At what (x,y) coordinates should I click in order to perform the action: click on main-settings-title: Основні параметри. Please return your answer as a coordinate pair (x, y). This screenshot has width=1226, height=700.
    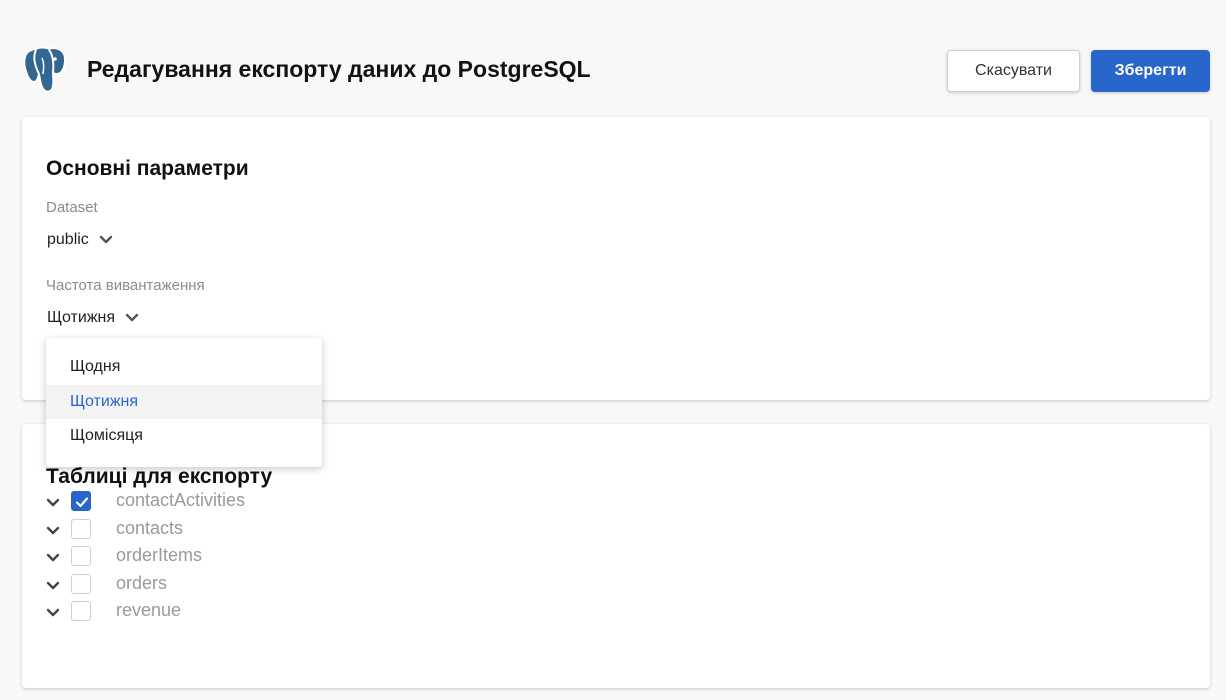
    Looking at the image, I should click on (147, 168).